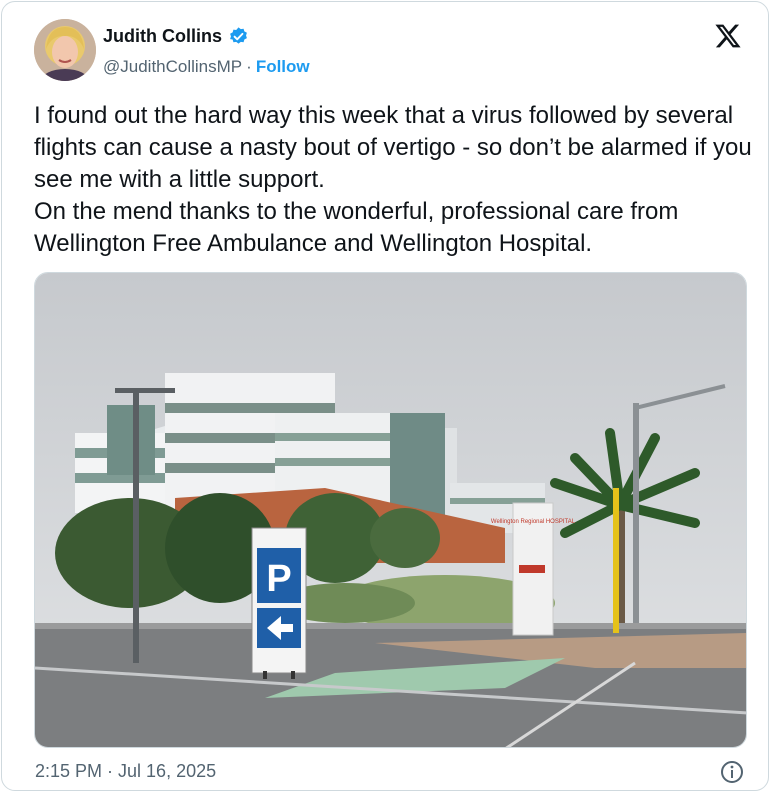 This screenshot has width=772, height=794. I want to click on author-handle-row: @JudithCollinsMP · Follow, so click(206, 67).